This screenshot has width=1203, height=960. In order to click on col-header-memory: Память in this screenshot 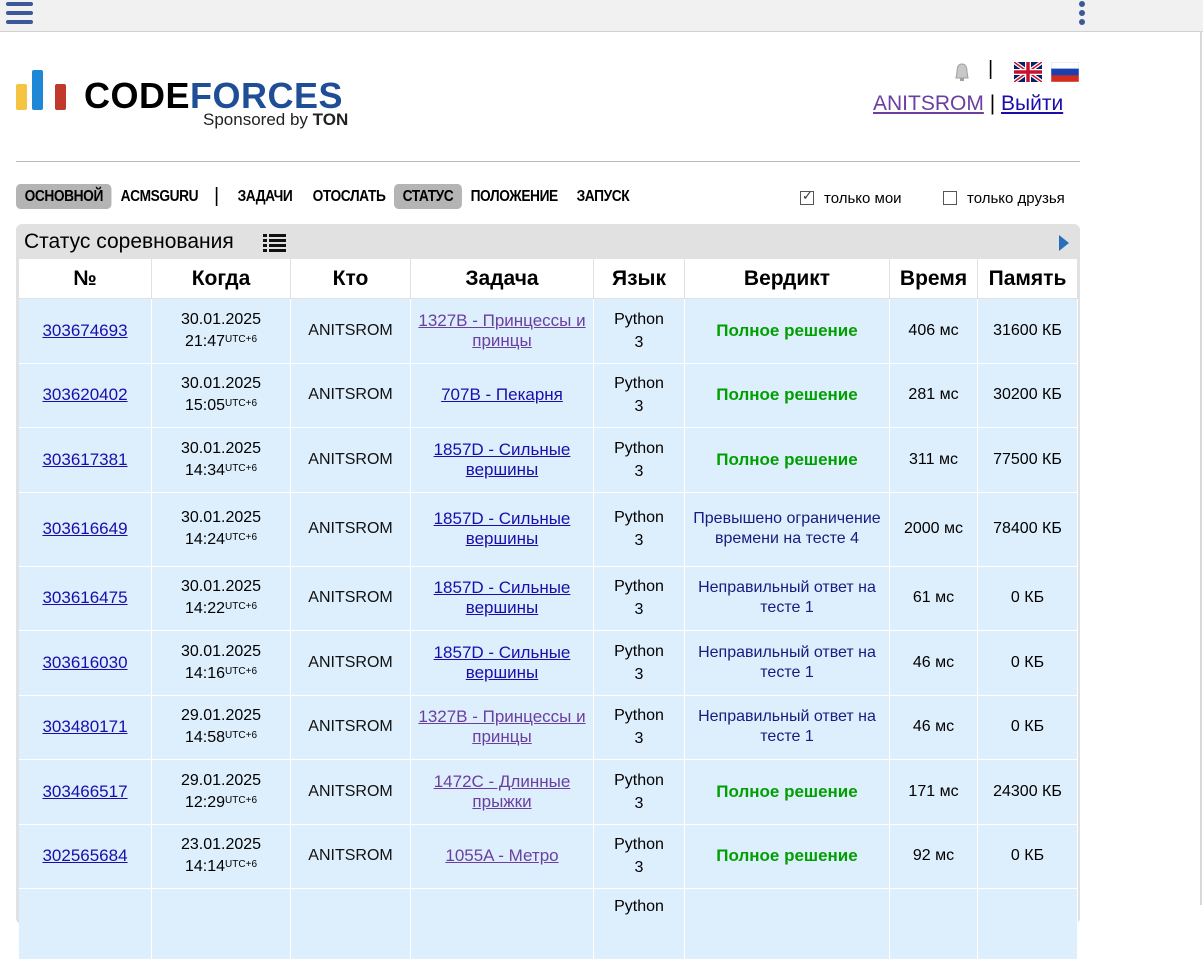, I will do `click(1028, 279)`.